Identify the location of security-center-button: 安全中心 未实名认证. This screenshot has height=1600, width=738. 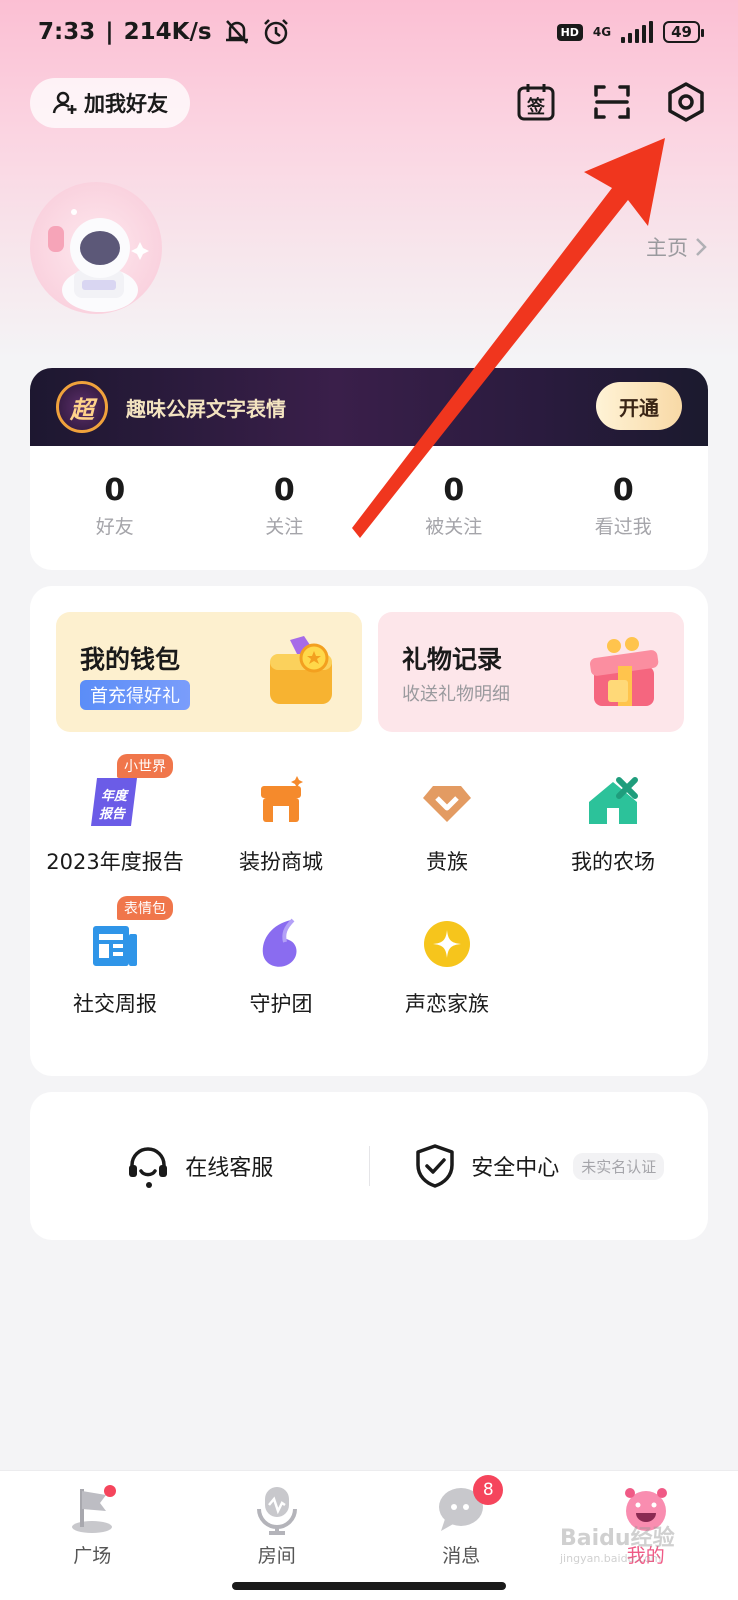
(539, 1166).